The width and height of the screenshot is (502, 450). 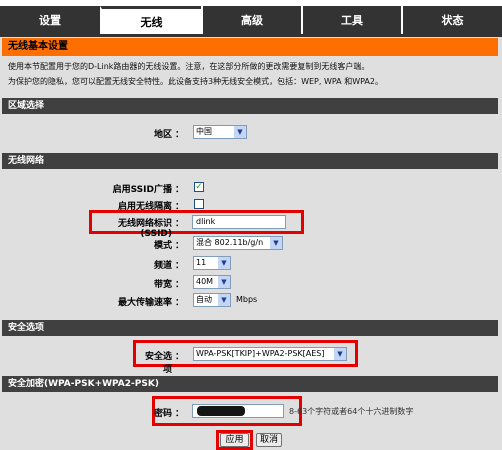 I want to click on tab-tools: 工具, so click(x=351, y=20).